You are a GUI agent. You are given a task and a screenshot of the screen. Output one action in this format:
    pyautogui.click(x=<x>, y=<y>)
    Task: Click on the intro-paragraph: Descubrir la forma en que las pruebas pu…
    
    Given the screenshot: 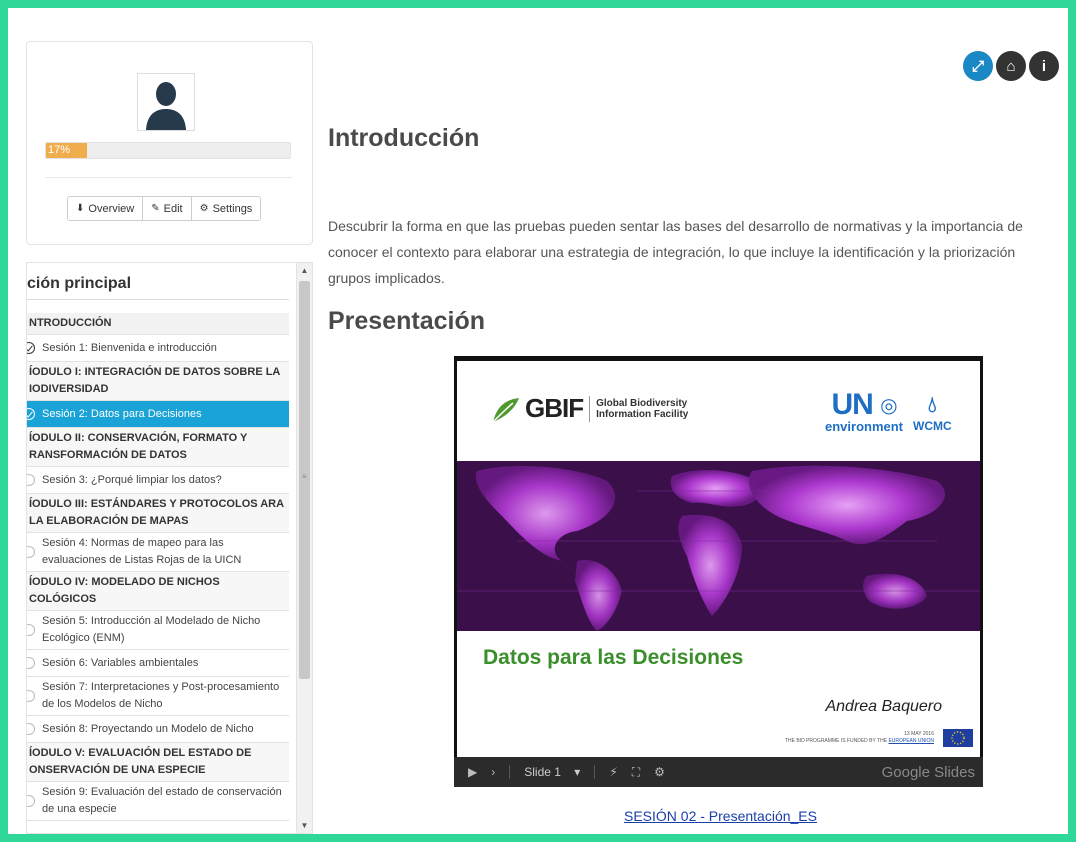 What is the action you would take?
    pyautogui.click(x=675, y=252)
    